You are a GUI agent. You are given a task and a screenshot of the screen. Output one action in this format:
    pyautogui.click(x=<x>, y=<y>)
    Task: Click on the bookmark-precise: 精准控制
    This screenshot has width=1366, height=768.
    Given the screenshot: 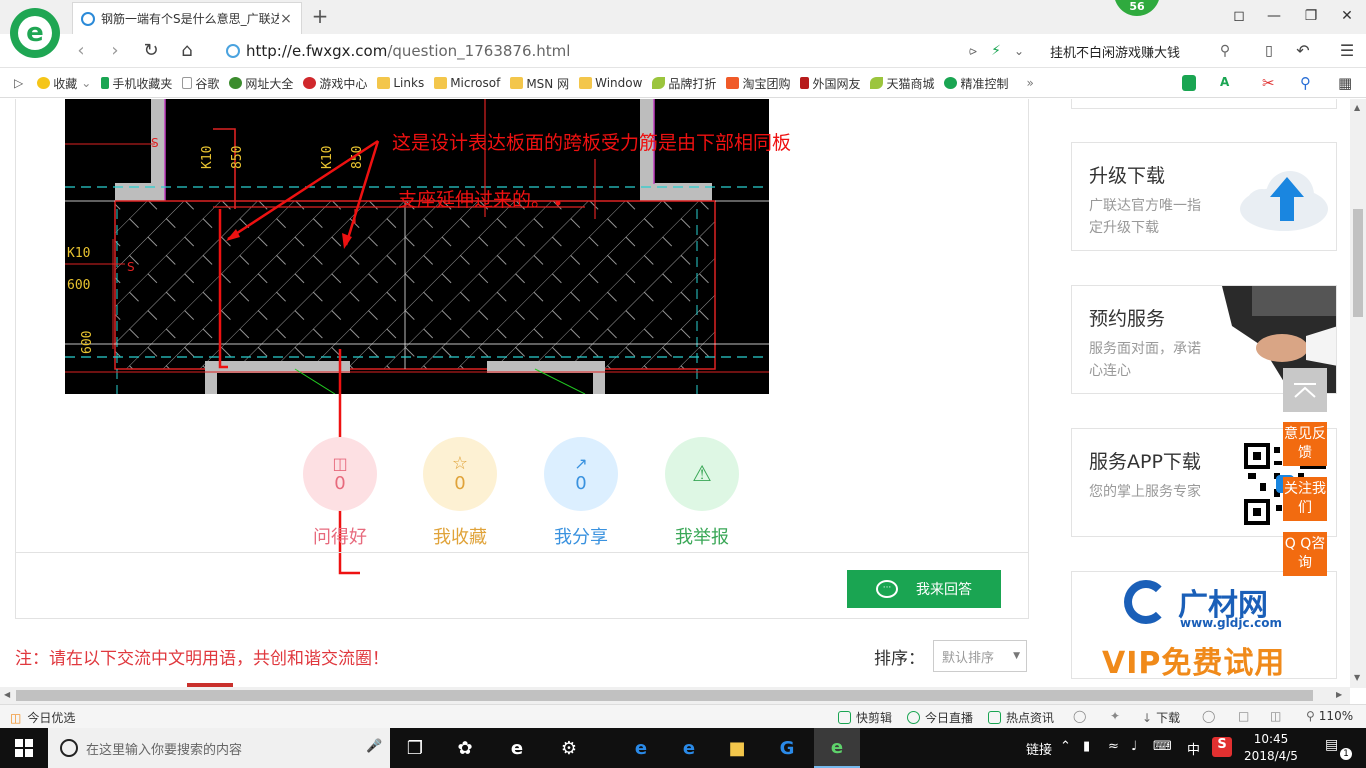 What is the action you would take?
    pyautogui.click(x=976, y=83)
    